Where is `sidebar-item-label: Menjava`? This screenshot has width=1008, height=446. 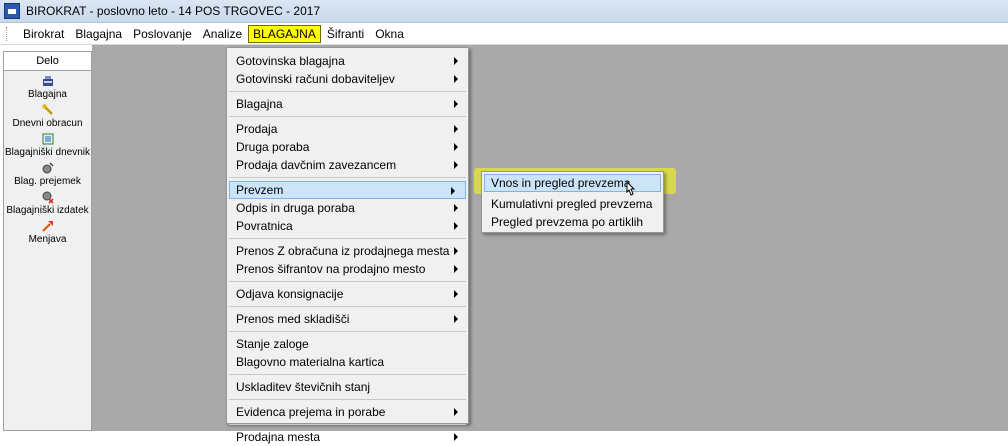
sidebar-item-label: Menjava is located at coordinates (47, 239).